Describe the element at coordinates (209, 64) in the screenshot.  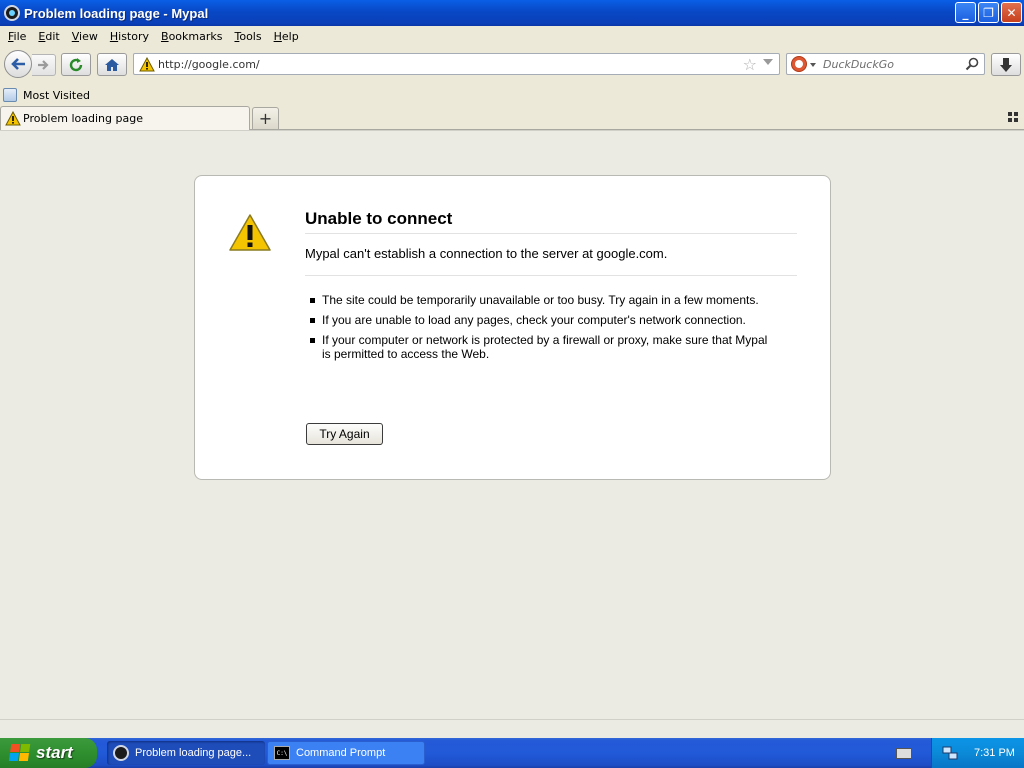
I see `url-text: http://google.com/` at that location.